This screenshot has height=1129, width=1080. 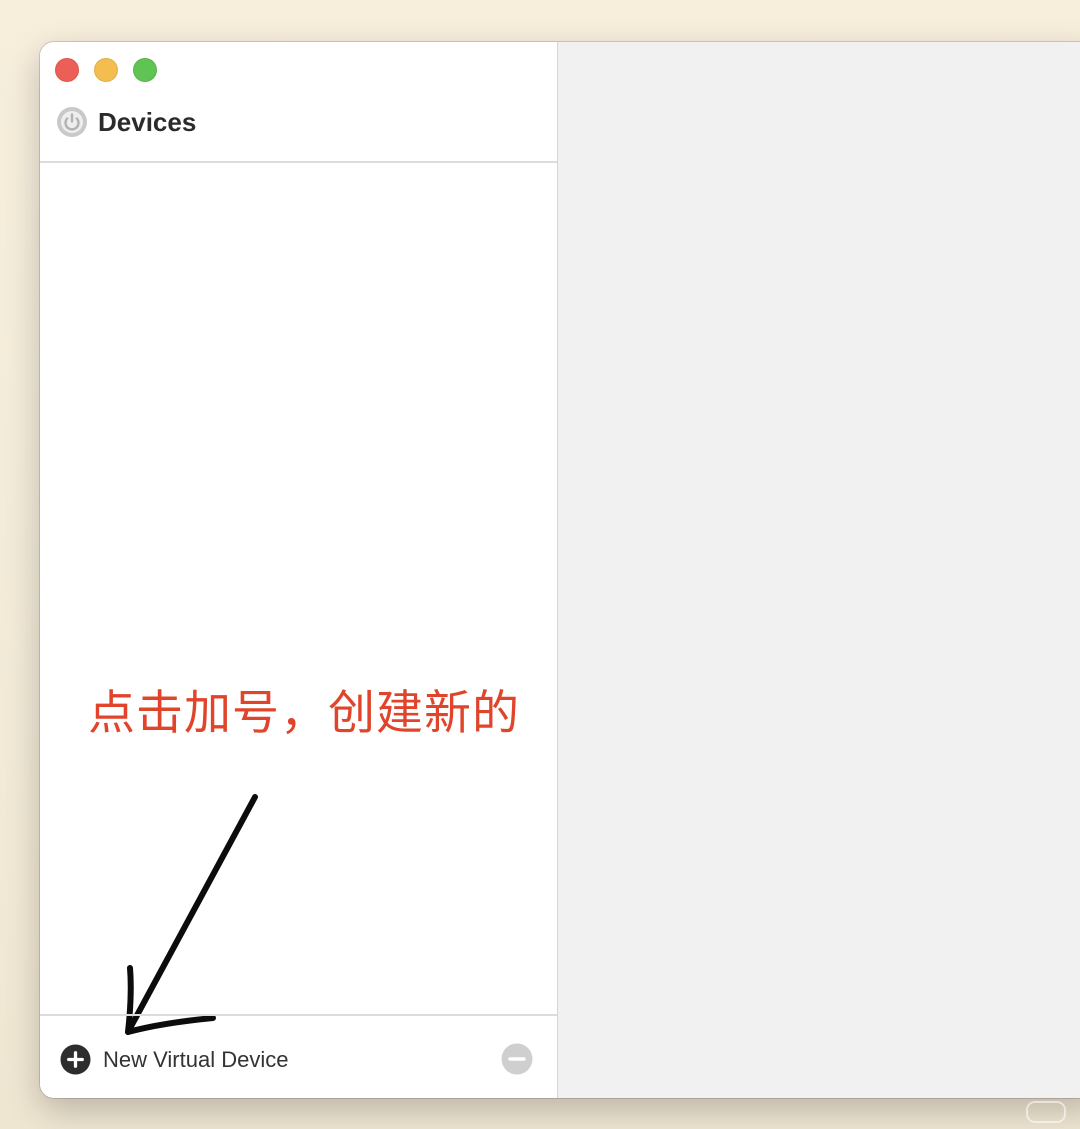 I want to click on new-virtual-device-button: New Virtual Device, so click(x=174, y=1059).